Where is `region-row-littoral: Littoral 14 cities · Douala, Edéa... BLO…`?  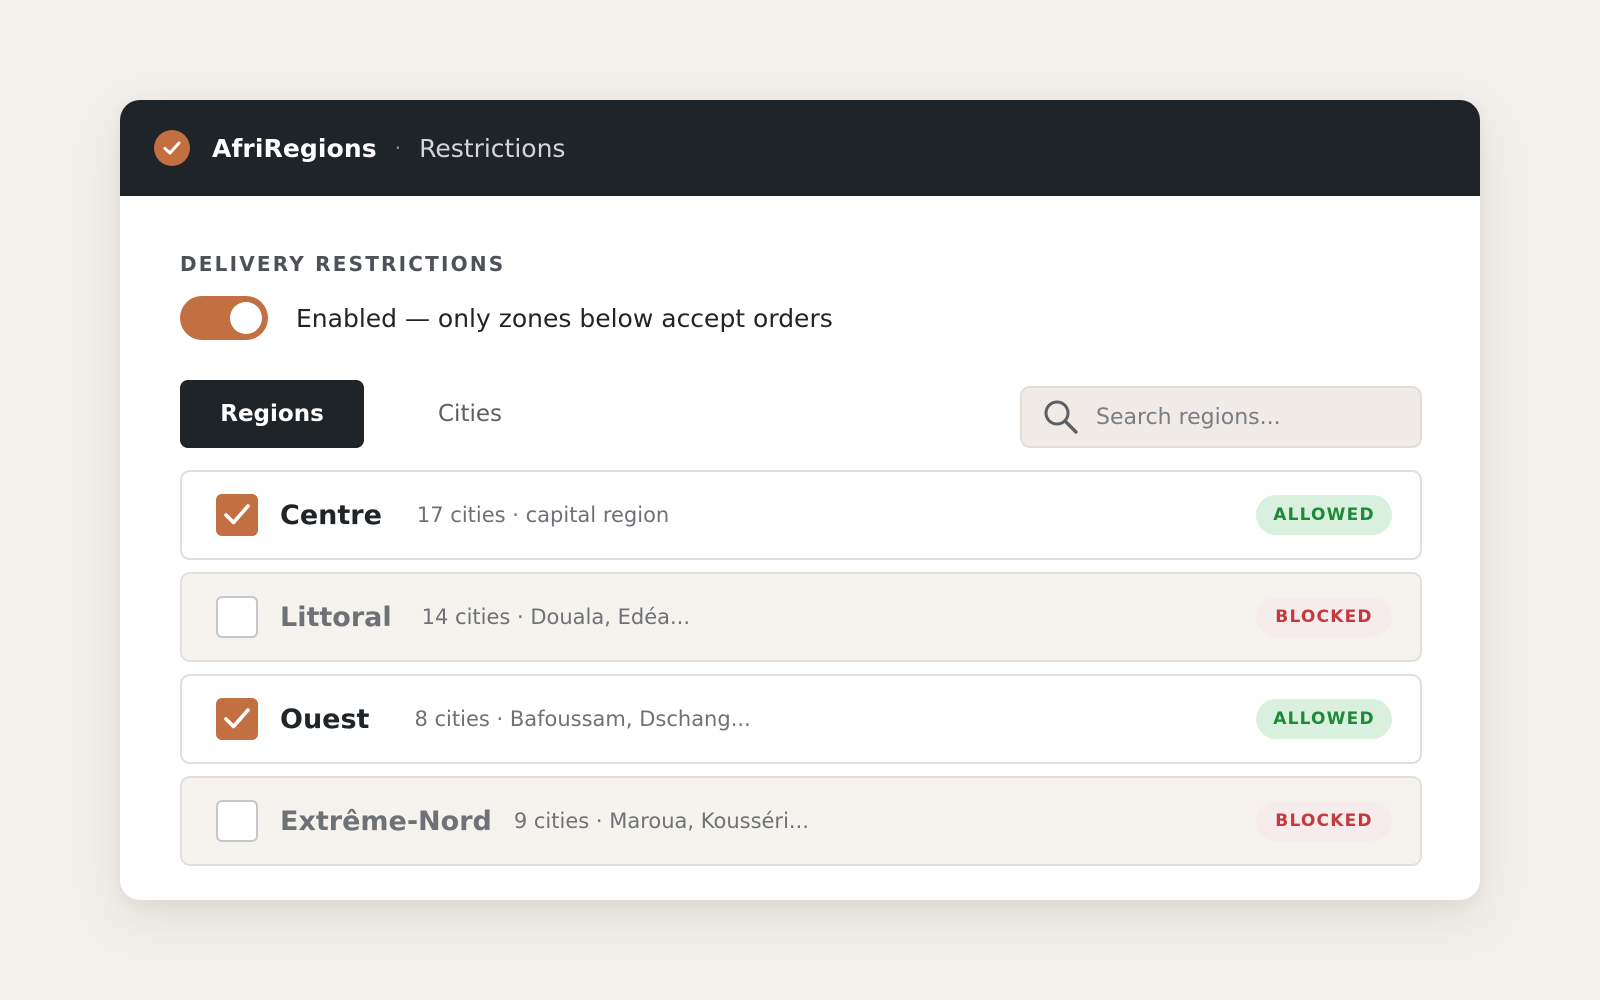
region-row-littoral: Littoral 14 cities · Douala, Edéa... BLO… is located at coordinates (801, 617).